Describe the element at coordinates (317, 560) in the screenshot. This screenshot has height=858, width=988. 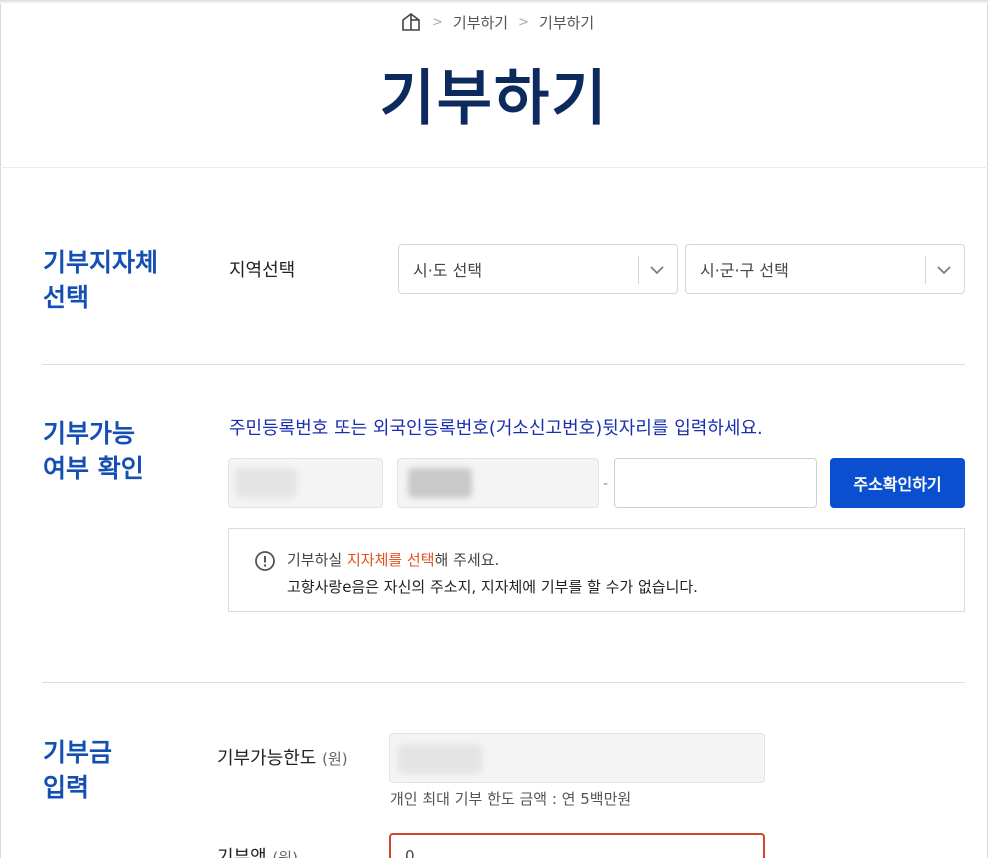
I see `notice-prefix: 기부하실` at that location.